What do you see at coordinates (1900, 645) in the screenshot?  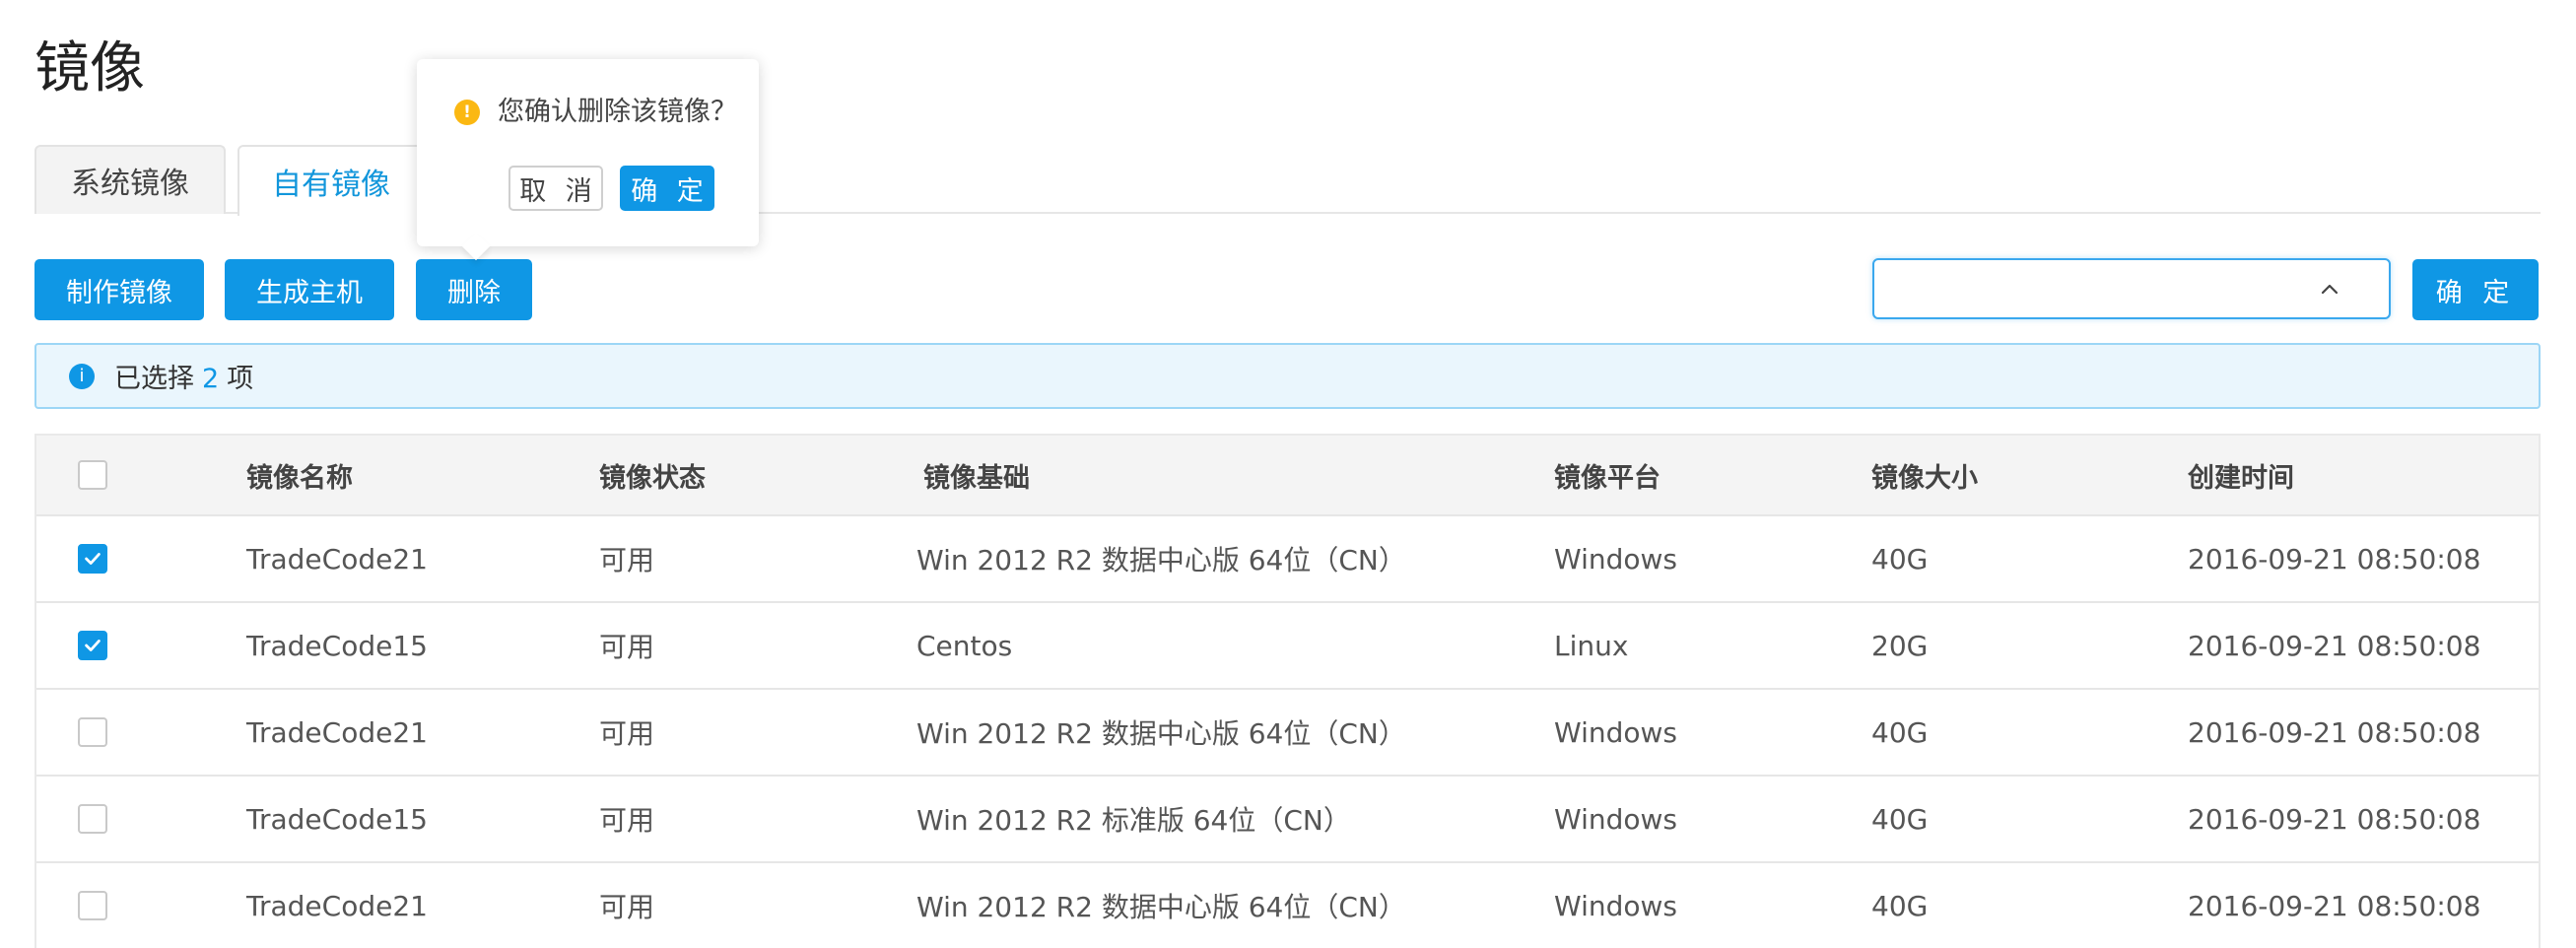 I see `cell-size: 20G` at bounding box center [1900, 645].